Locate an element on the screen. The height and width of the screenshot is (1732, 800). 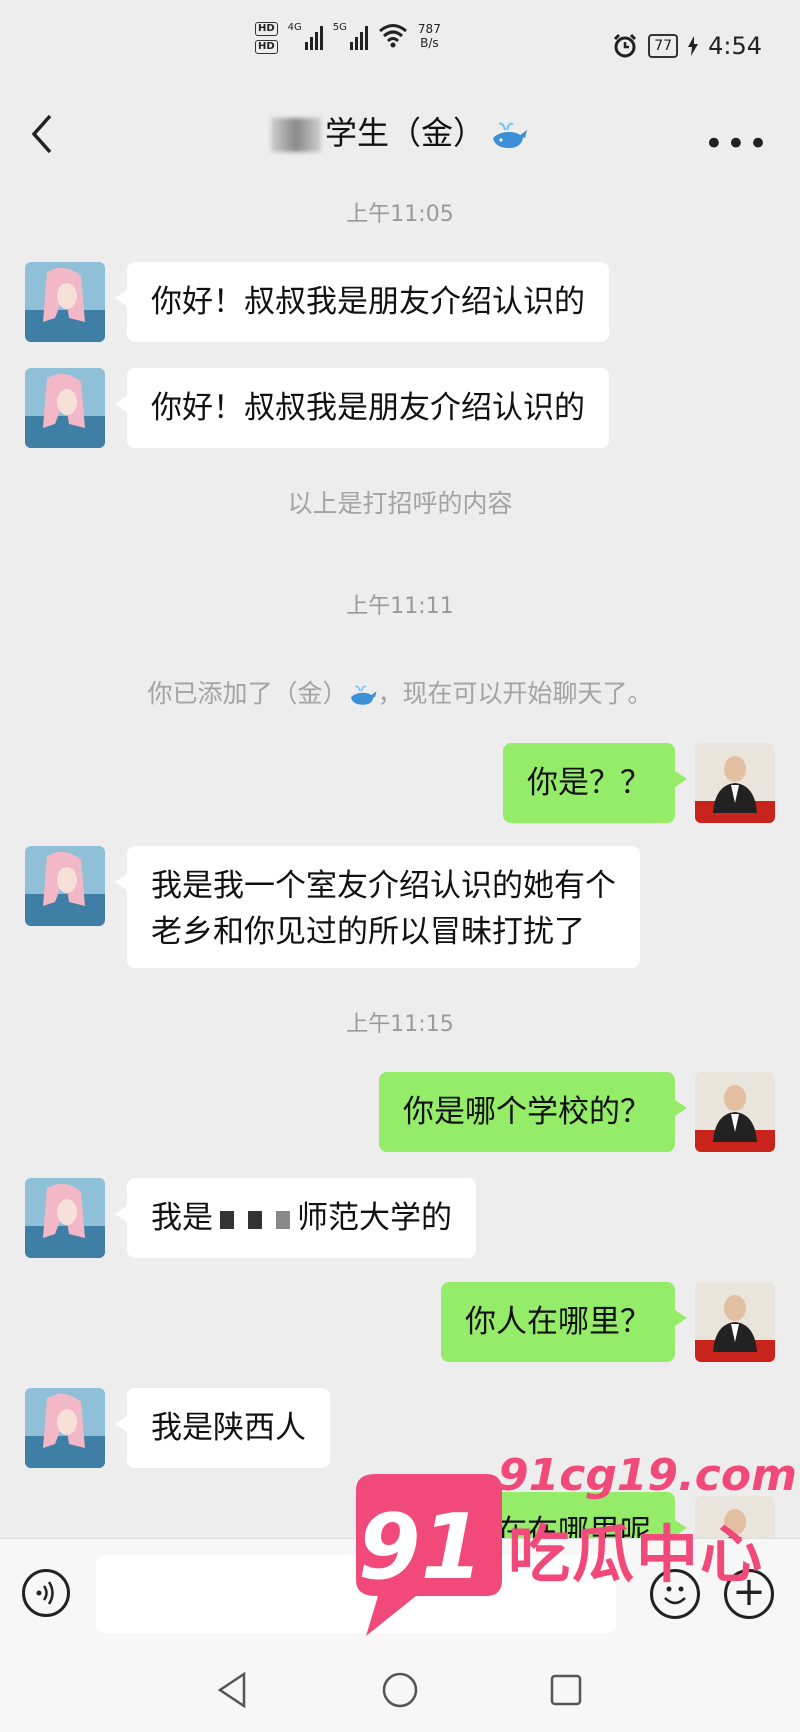
timestamp: 上午11:11 is located at coordinates (400, 606).